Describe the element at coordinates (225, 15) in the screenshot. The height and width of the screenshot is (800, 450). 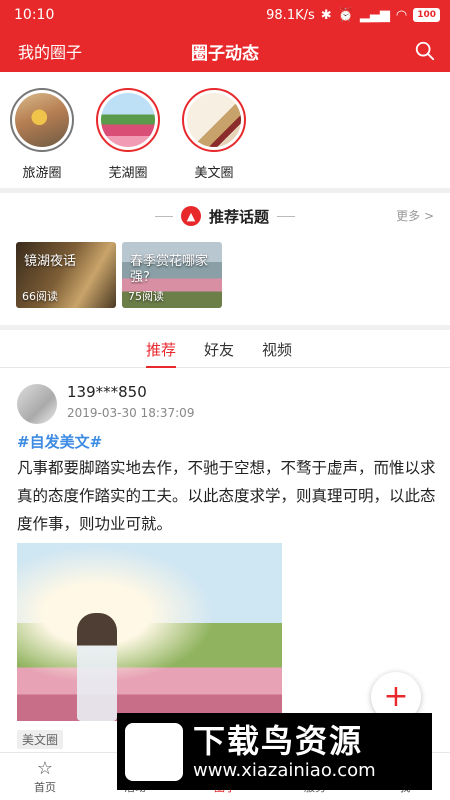
I see `status-bar: 10:10 98.1K/s ✱ ⏰ ▂▄▆ ◠ 100` at that location.